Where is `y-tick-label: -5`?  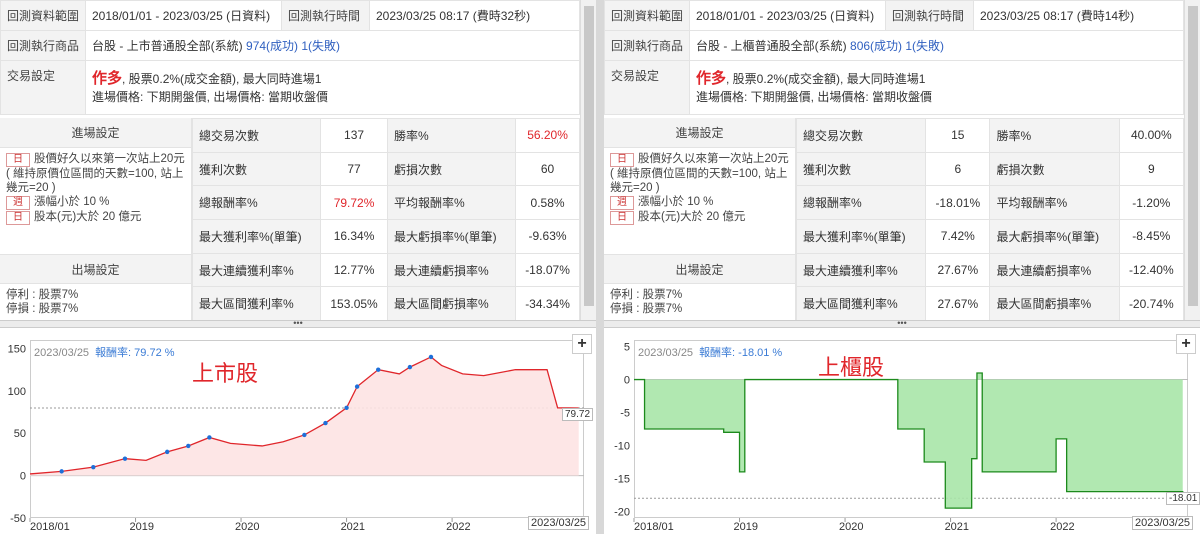 y-tick-label: -5 is located at coordinates (625, 414).